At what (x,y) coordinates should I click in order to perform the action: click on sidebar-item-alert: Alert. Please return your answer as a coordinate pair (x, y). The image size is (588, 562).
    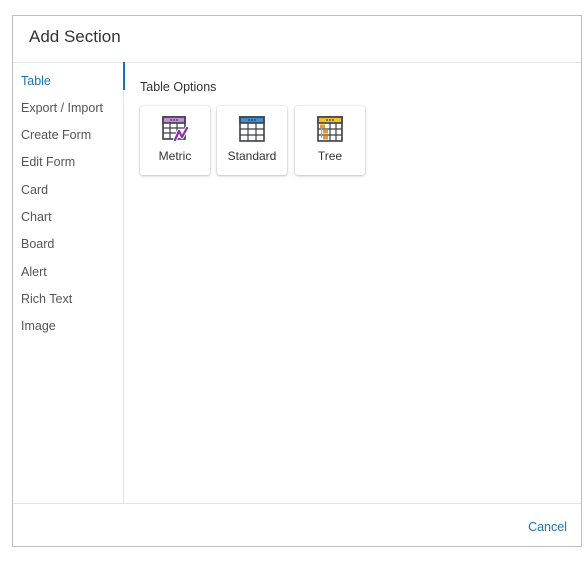
    Looking at the image, I should click on (68, 272).